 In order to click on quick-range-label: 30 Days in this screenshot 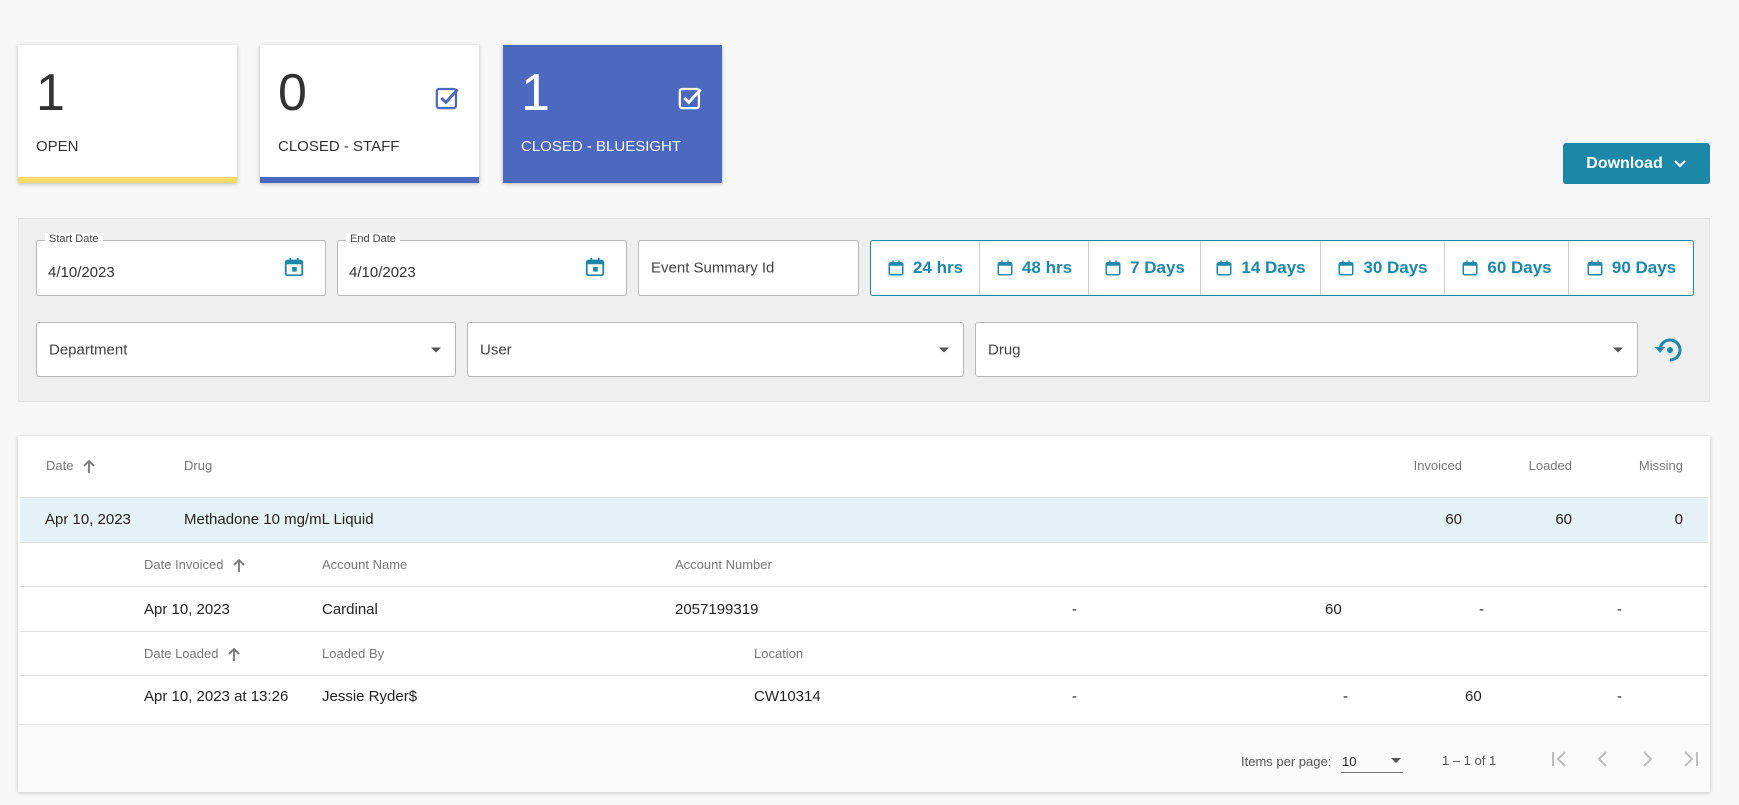, I will do `click(1395, 267)`.